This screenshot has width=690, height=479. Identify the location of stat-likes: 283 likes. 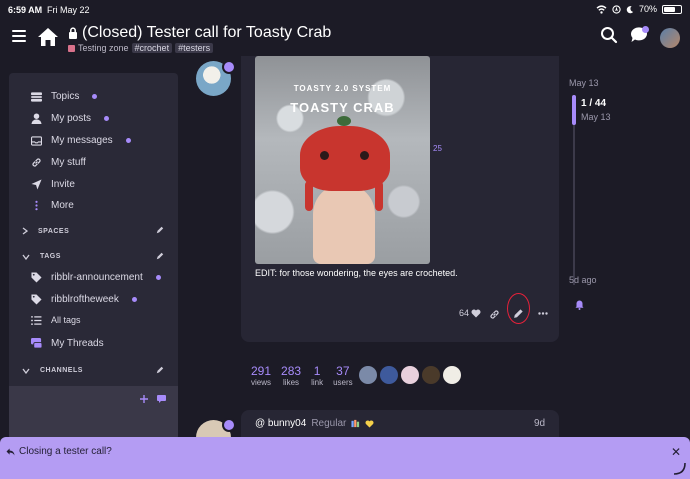
(291, 375).